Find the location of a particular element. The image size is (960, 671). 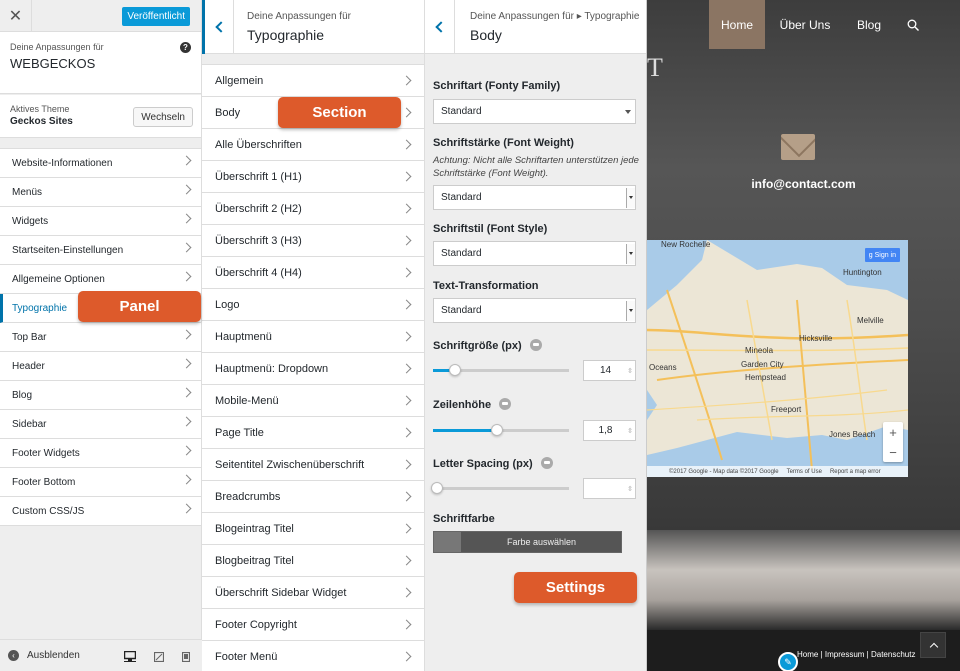

map-label: Hempstead is located at coordinates (765, 377).